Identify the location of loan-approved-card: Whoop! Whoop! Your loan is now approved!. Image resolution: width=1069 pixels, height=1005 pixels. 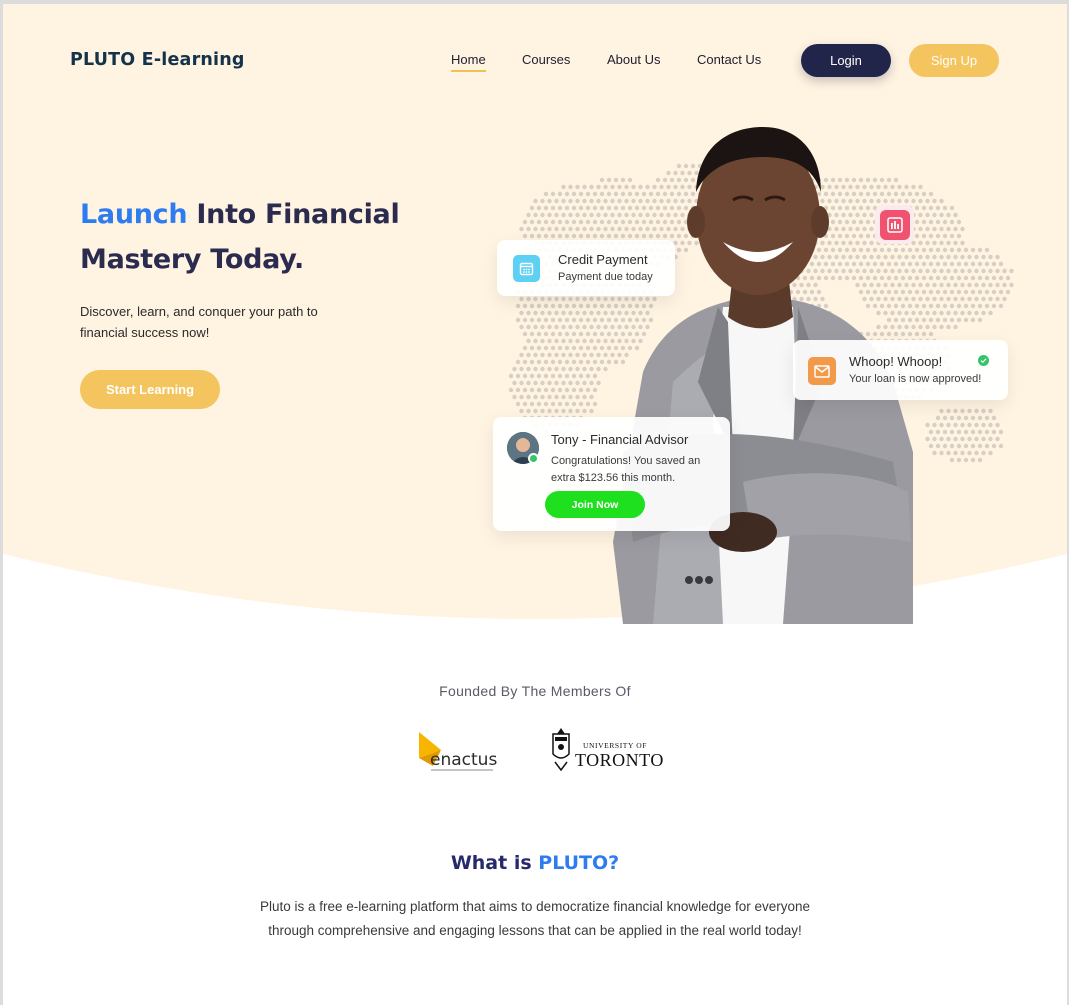
(900, 370).